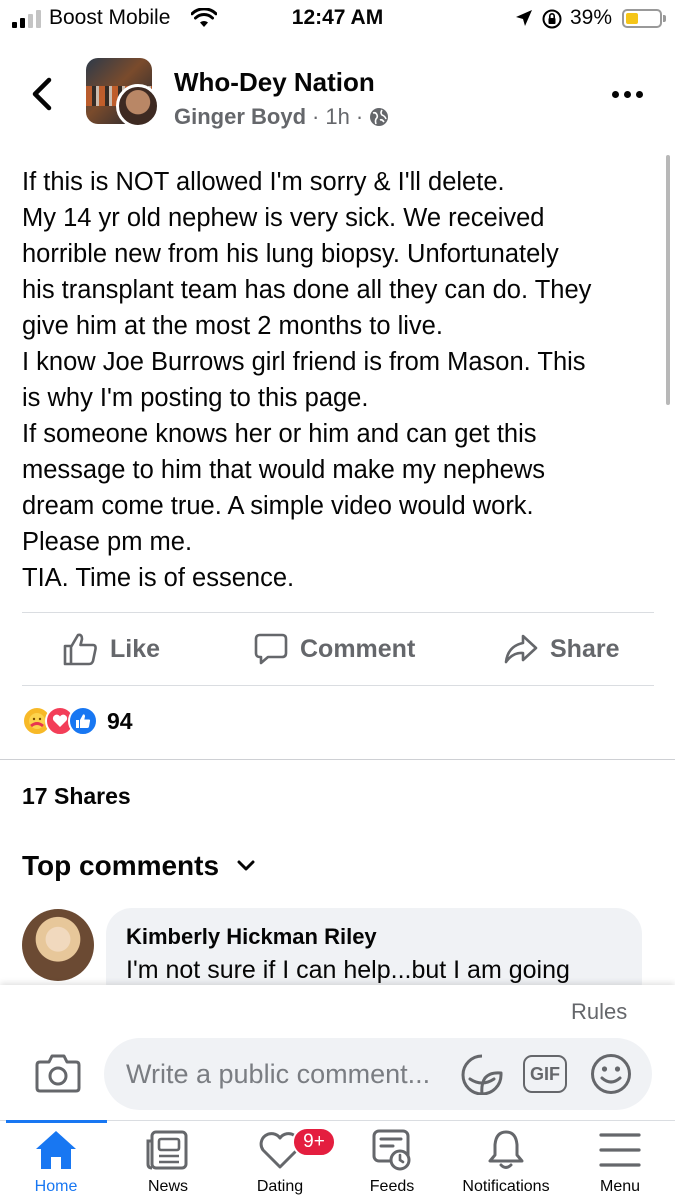 This screenshot has width=675, height=1200. What do you see at coordinates (271, 649) in the screenshot?
I see `comment-icon` at bounding box center [271, 649].